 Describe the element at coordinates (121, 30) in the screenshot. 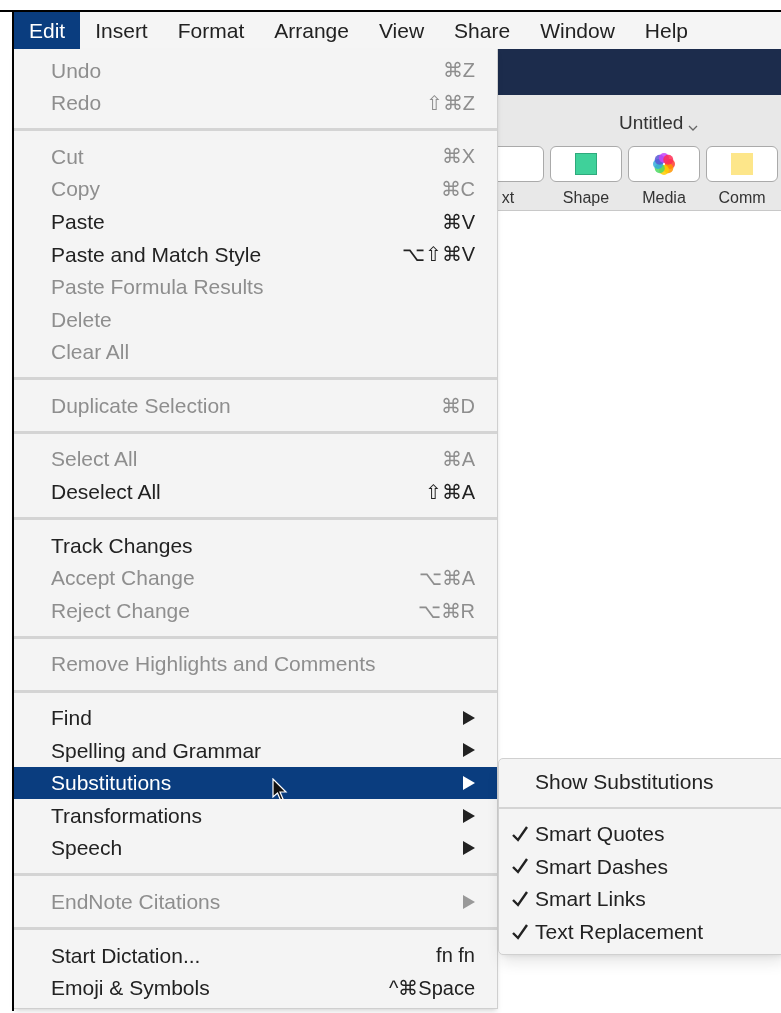

I see `menu-bar-item: Insert` at that location.